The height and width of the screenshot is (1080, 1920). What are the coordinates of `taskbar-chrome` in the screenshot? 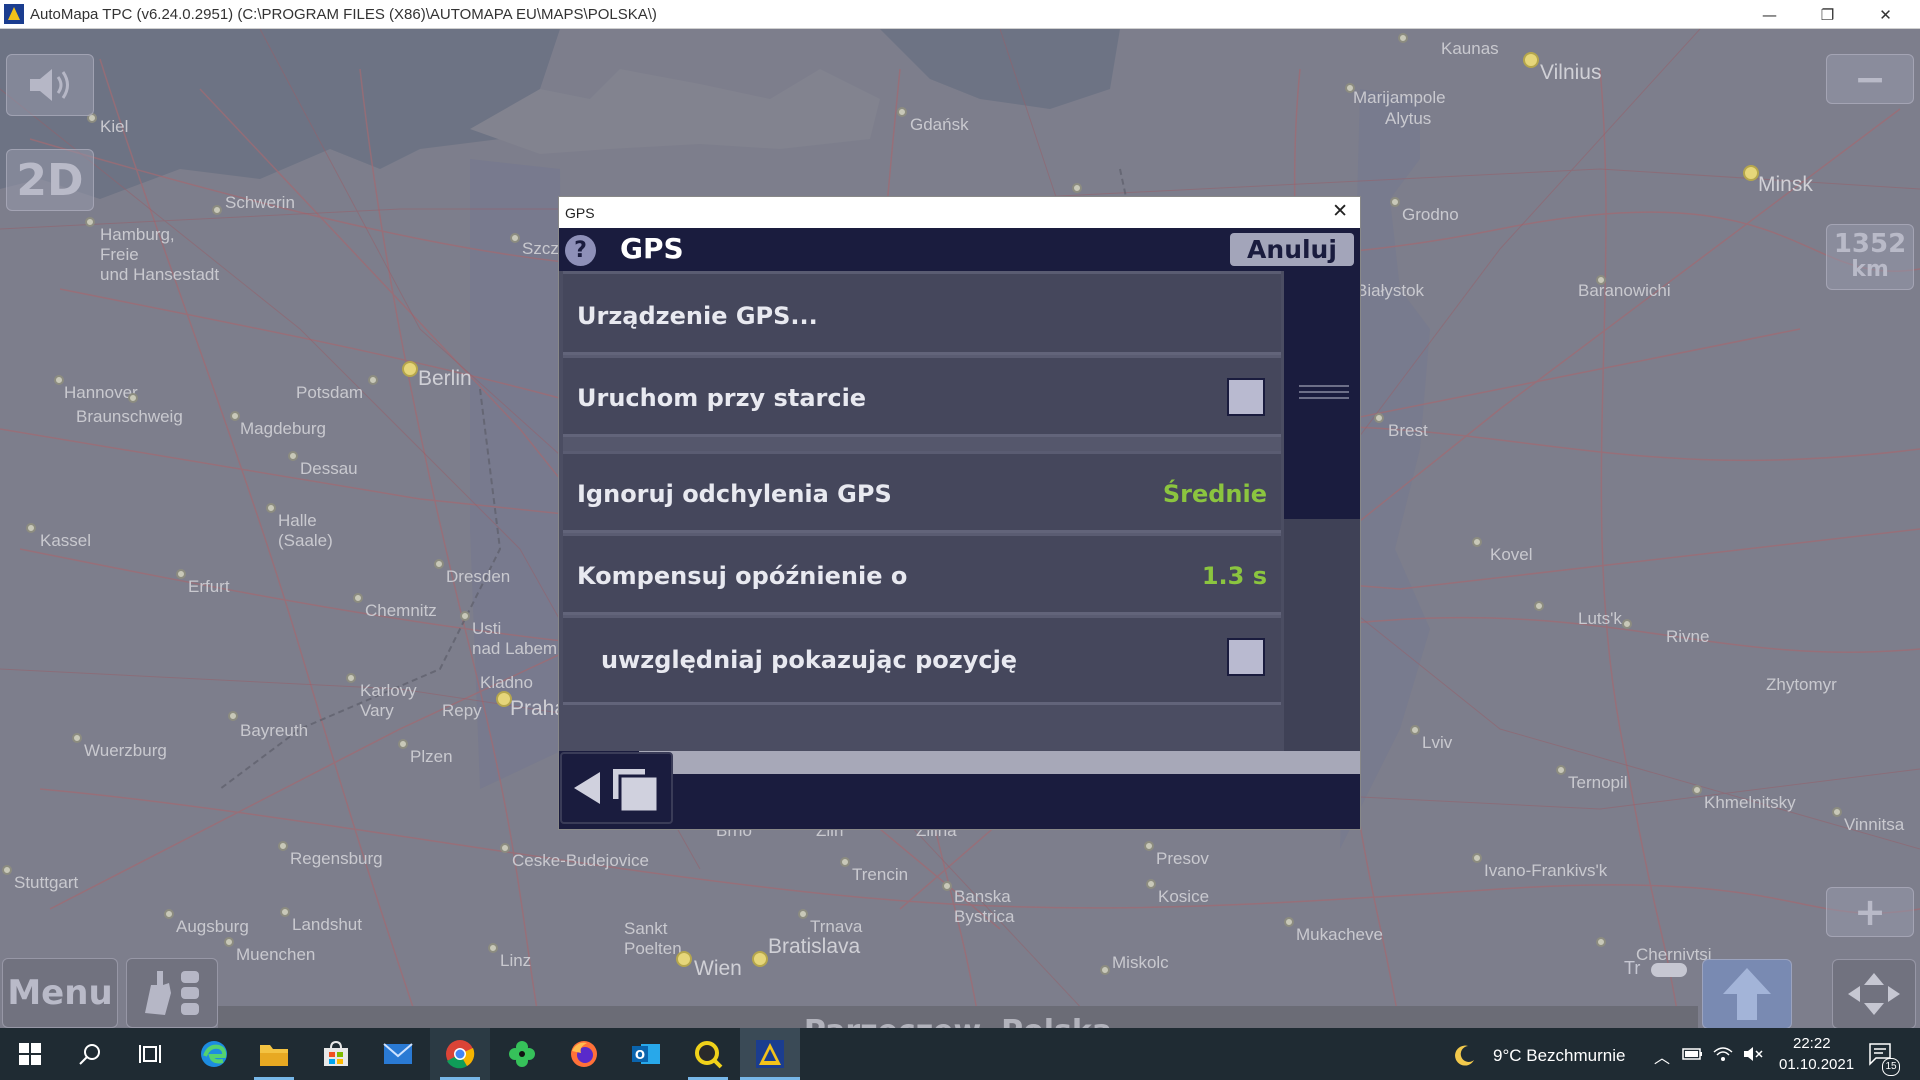 It's located at (460, 1054).